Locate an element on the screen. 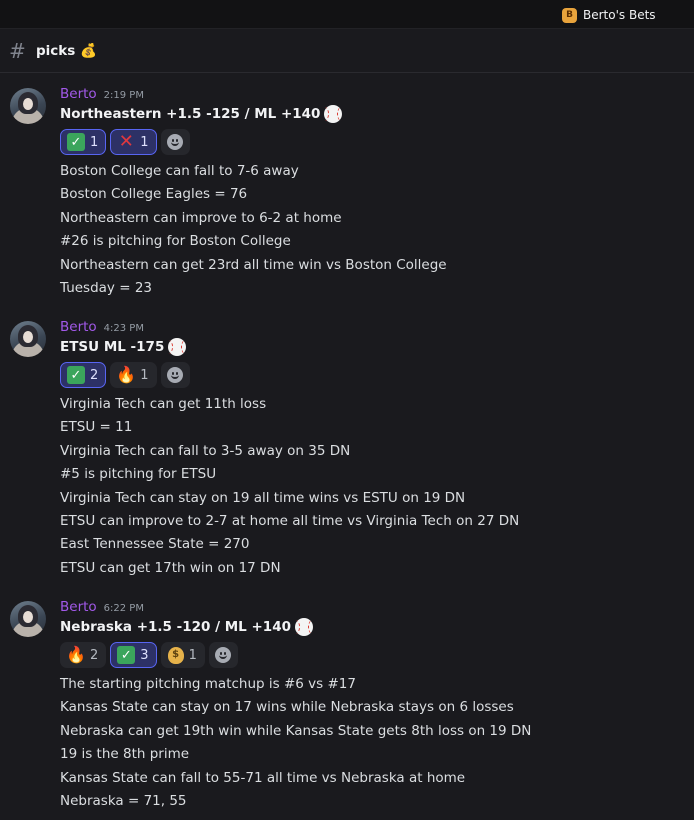 Image resolution: width=694 pixels, height=820 pixels. reaction-check: ✓ 3 is located at coordinates (133, 655).